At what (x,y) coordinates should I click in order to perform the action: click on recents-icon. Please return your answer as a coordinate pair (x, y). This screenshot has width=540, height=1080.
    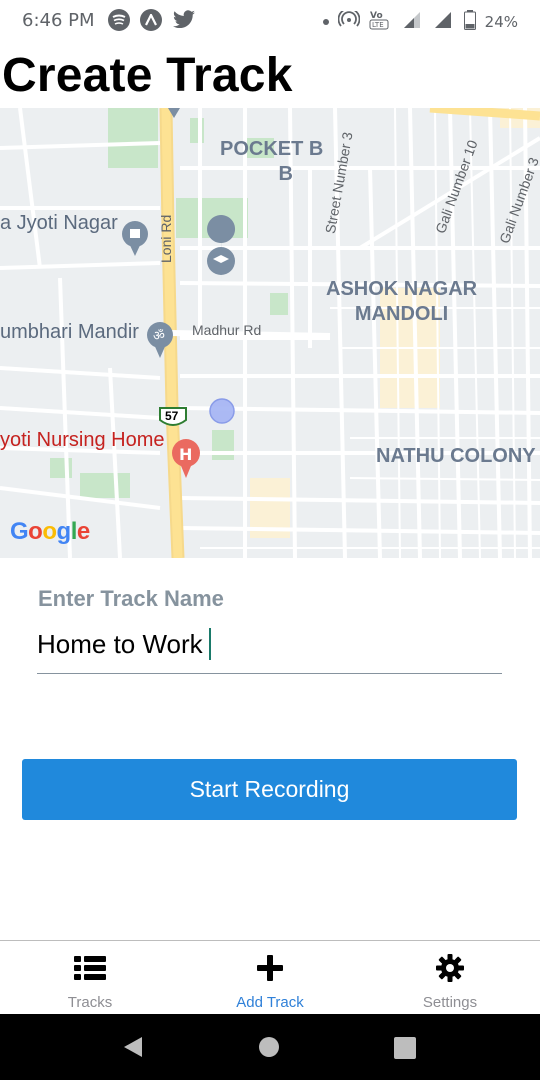
    Looking at the image, I should click on (405, 1048).